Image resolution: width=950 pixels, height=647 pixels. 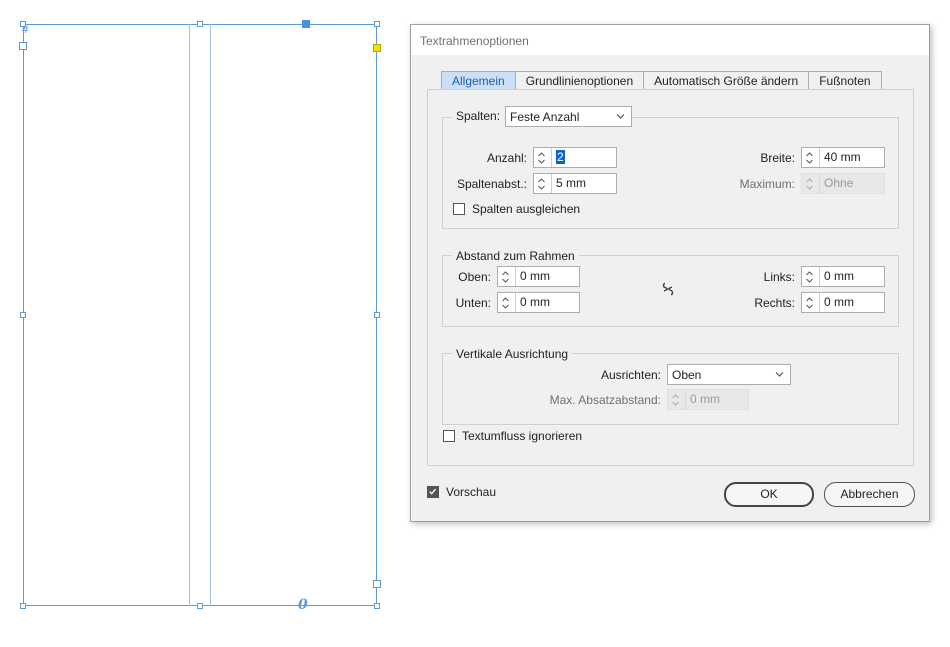 I want to click on textumfluss-ignorieren-checkbox, so click(x=449, y=436).